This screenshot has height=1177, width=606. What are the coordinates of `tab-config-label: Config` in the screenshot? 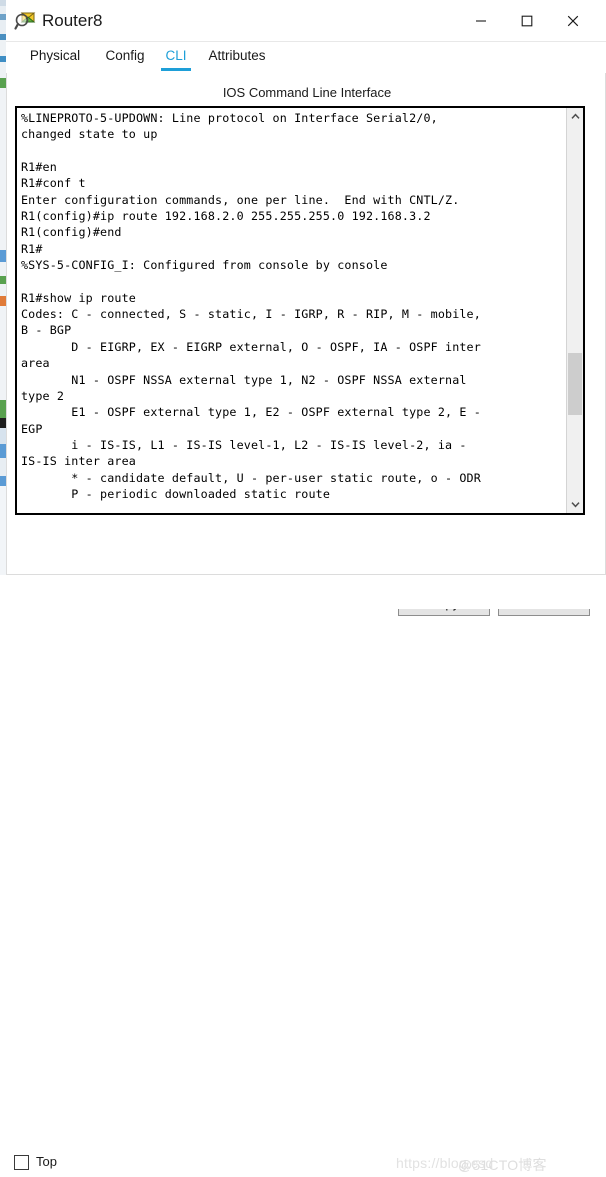 It's located at (125, 55).